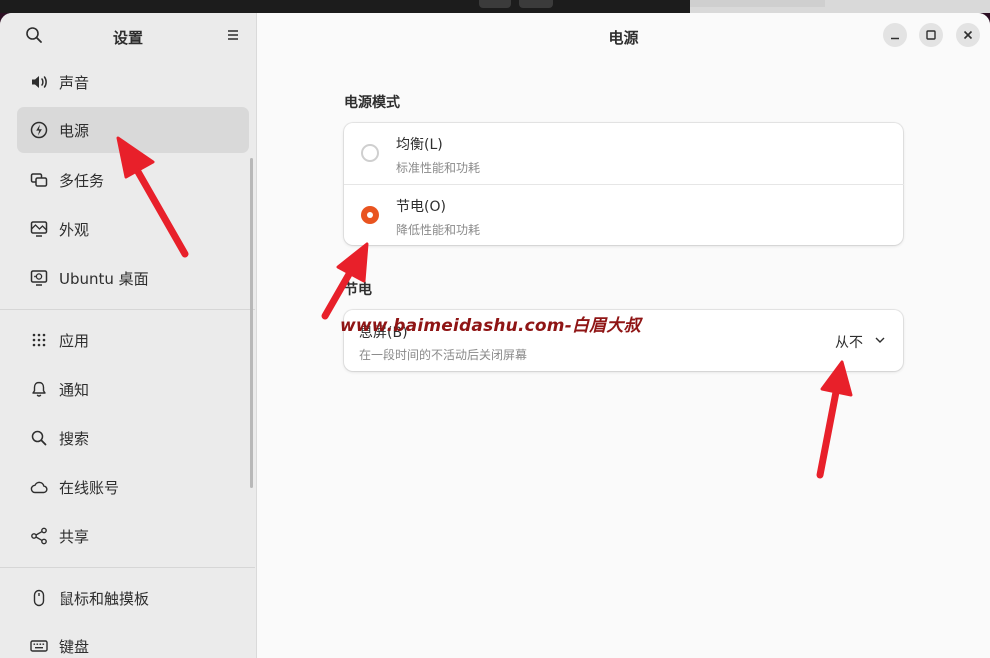  Describe the element at coordinates (74, 439) in the screenshot. I see `sidebar-item-label: 搜索` at that location.